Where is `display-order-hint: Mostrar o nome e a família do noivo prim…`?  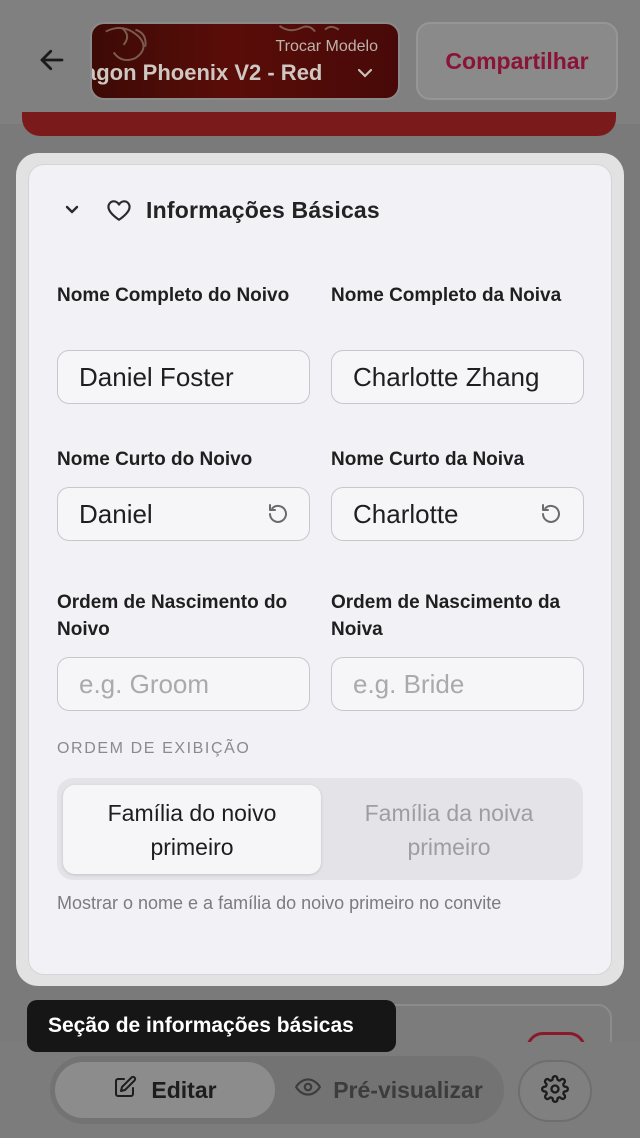 display-order-hint: Mostrar o nome e a família do noivo prim… is located at coordinates (279, 903).